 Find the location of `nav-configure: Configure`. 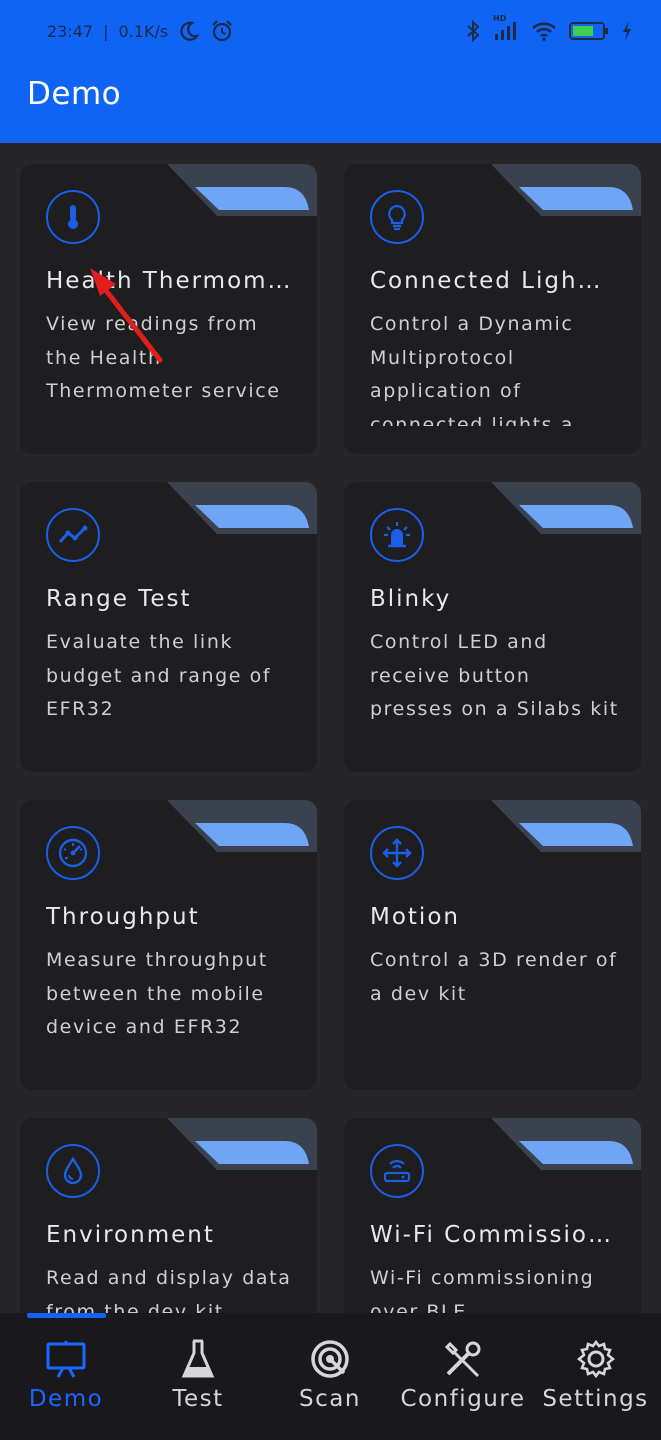

nav-configure: Configure is located at coordinates (463, 1376).